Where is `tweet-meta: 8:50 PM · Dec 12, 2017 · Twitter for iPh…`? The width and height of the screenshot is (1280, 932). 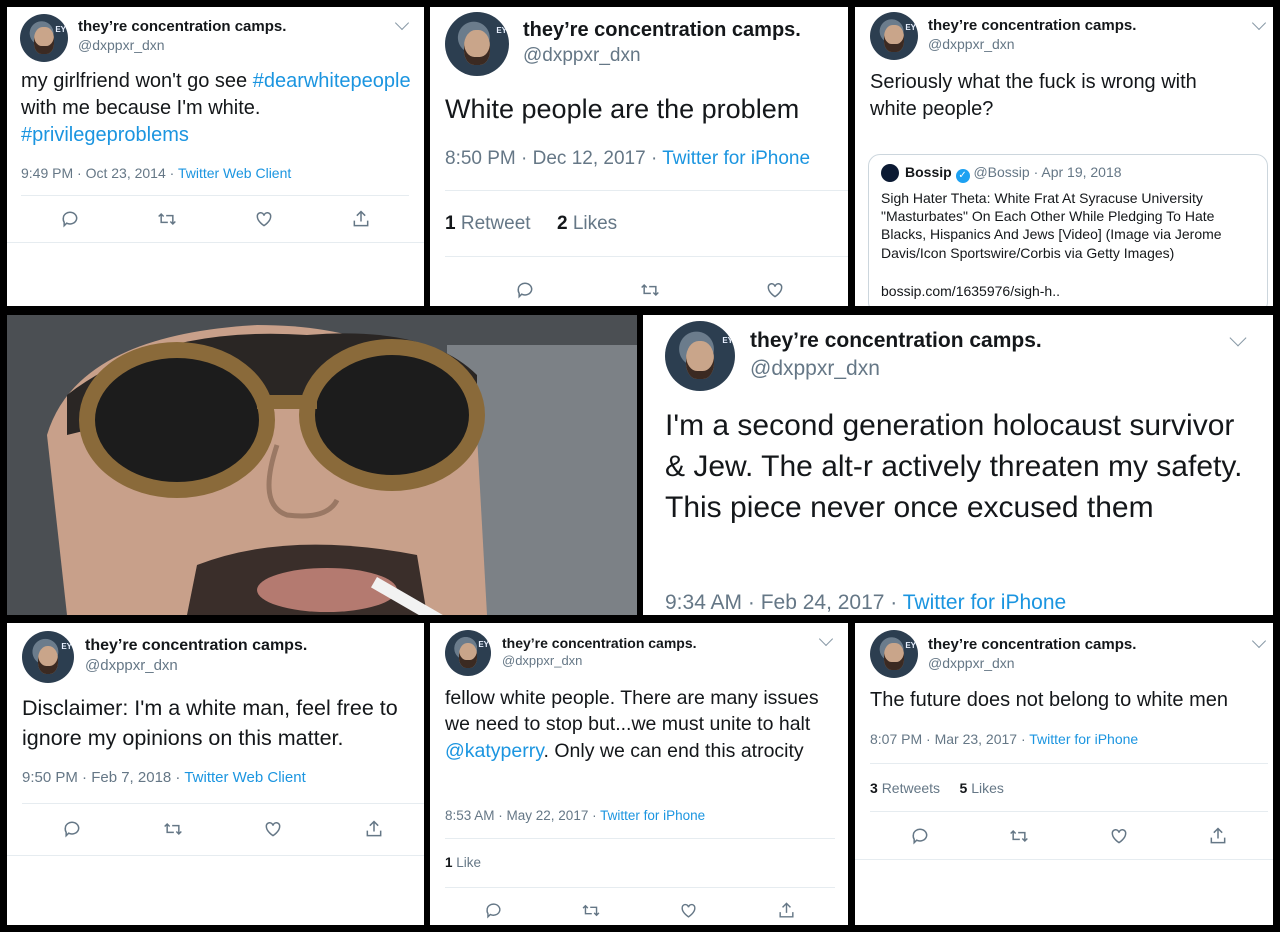
tweet-meta: 8:50 PM · Dec 12, 2017 · Twitter for iPh… is located at coordinates (628, 158).